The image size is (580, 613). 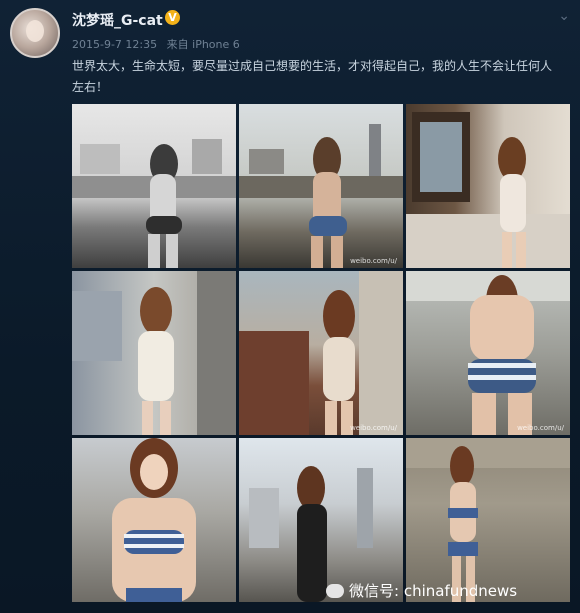 I want to click on photo-tile-6: weibo.com/u/, so click(x=488, y=353).